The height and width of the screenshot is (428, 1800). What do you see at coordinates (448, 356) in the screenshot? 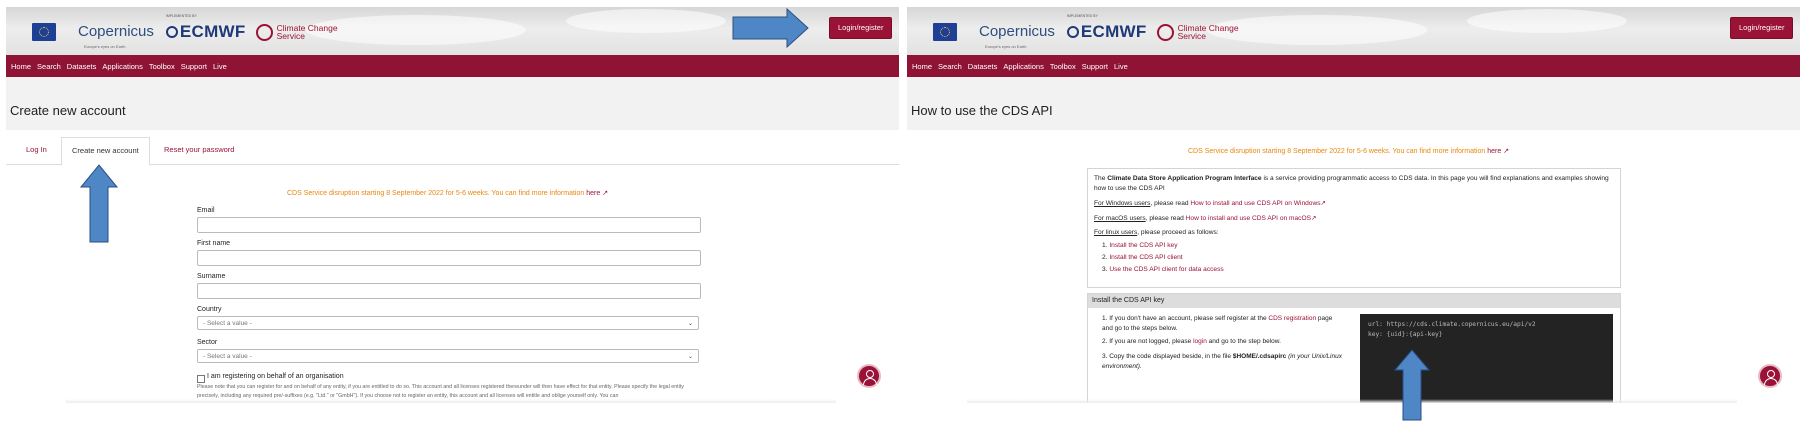
I see `sector-select: - Select a value - ⌄` at bounding box center [448, 356].